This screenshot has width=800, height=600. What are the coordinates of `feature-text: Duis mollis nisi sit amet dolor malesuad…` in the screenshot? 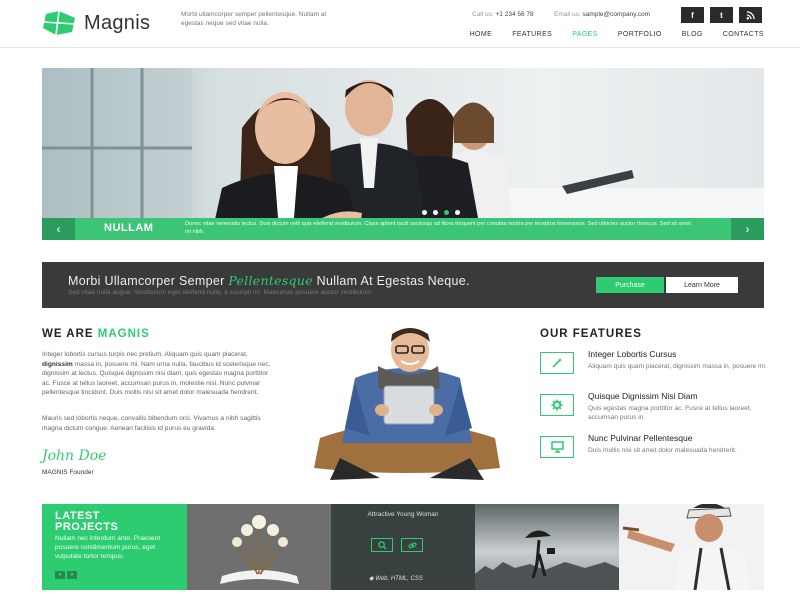 It's located at (662, 450).